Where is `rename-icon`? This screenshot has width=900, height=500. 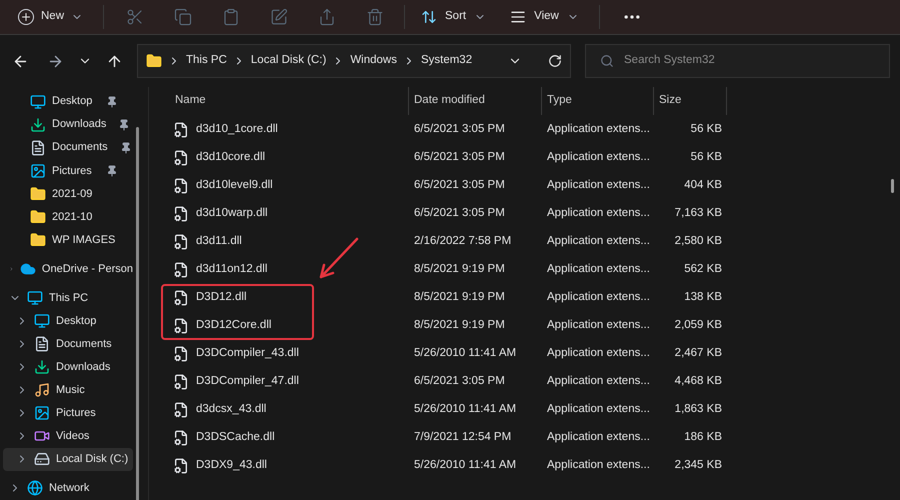
rename-icon is located at coordinates (279, 17).